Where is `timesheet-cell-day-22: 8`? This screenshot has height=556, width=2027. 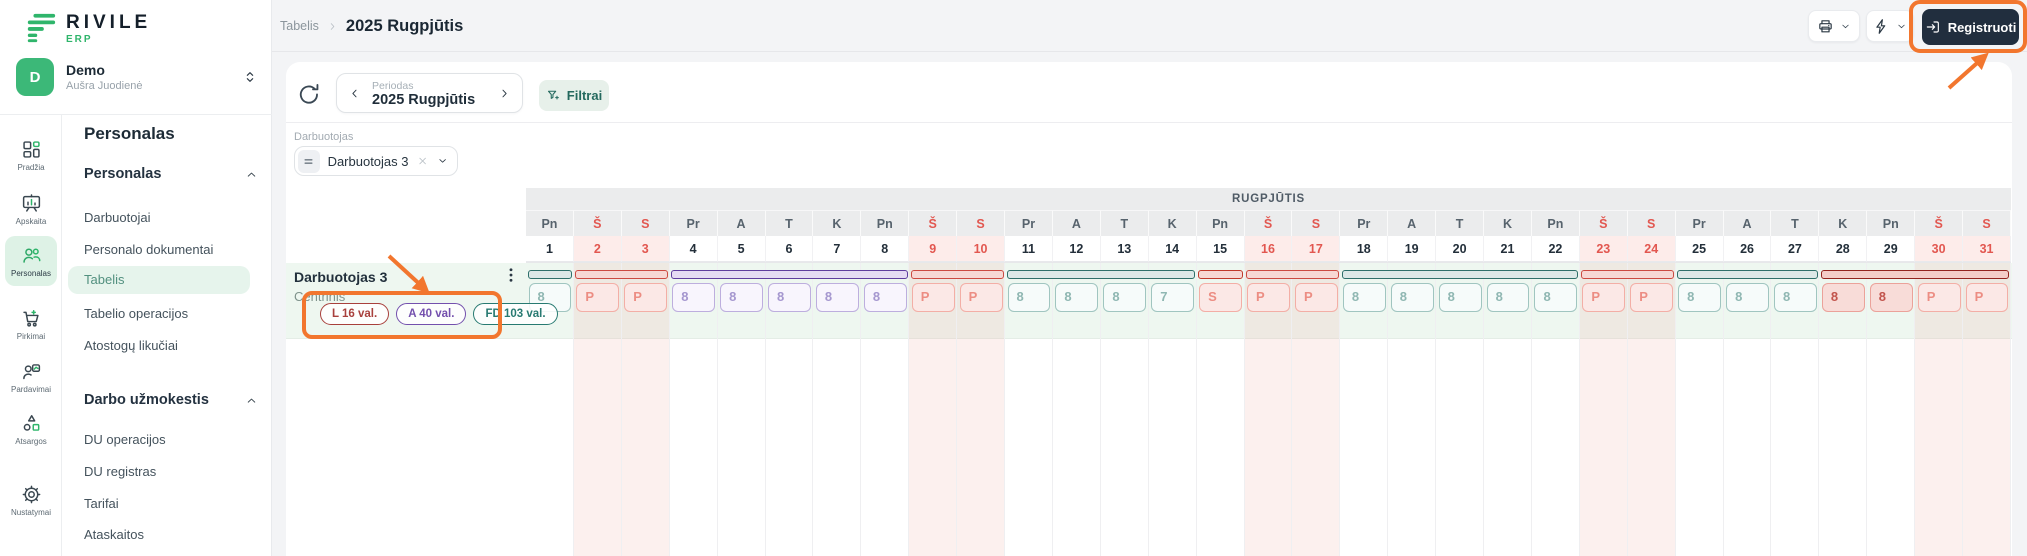 timesheet-cell-day-22: 8 is located at coordinates (1556, 297).